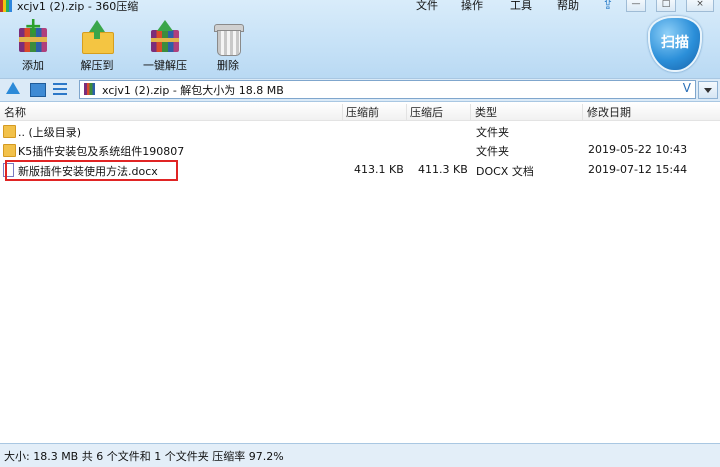  Describe the element at coordinates (91, 170) in the screenshot. I see `red-highlight-box` at that location.